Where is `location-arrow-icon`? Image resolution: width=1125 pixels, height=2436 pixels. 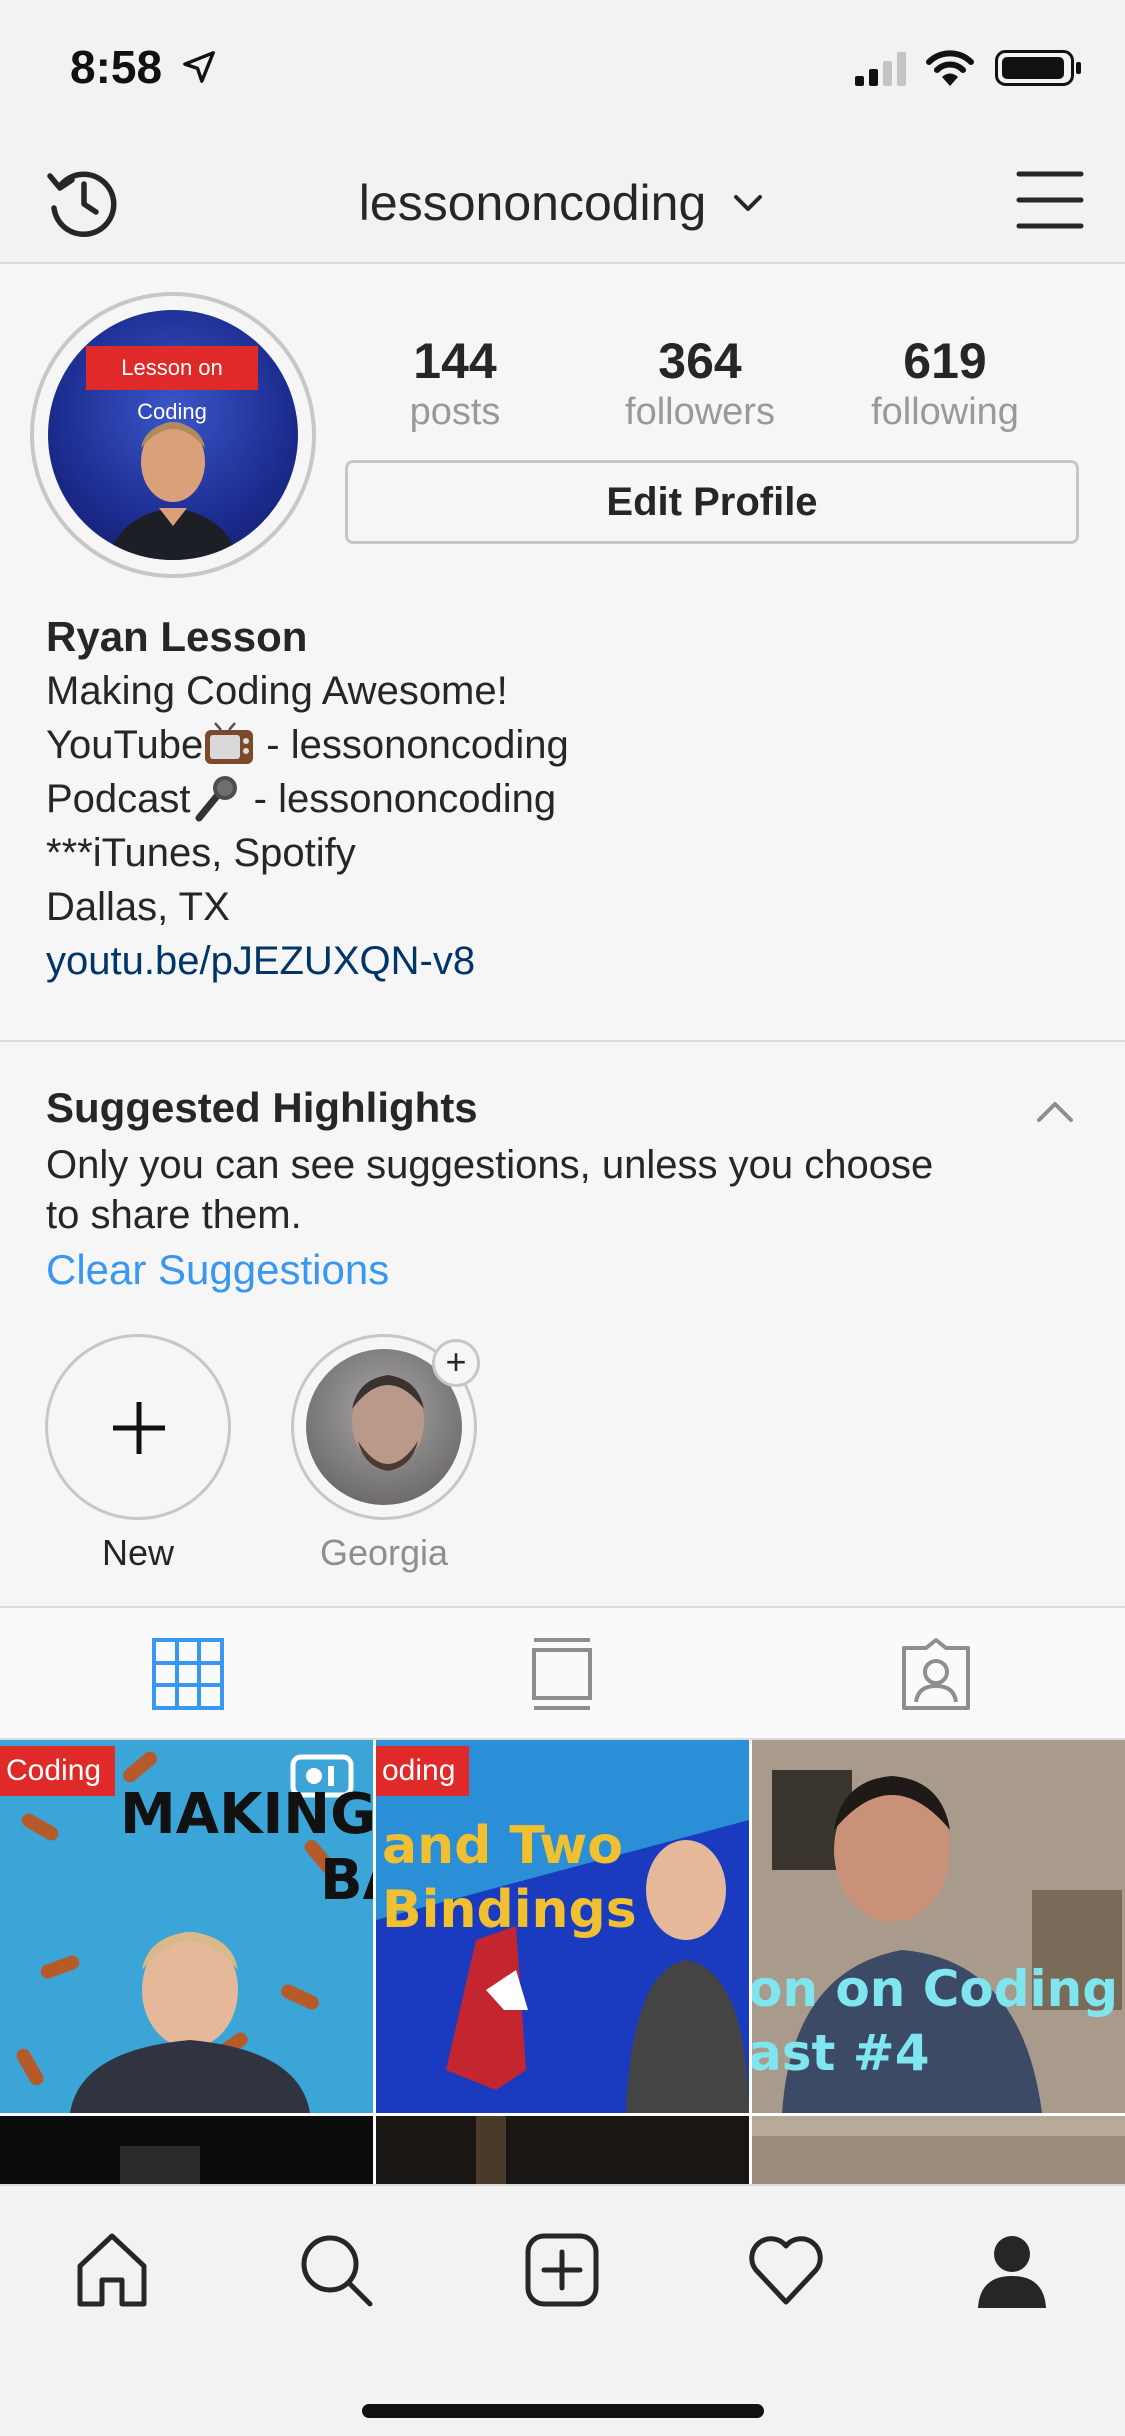
location-arrow-icon is located at coordinates (199, 67).